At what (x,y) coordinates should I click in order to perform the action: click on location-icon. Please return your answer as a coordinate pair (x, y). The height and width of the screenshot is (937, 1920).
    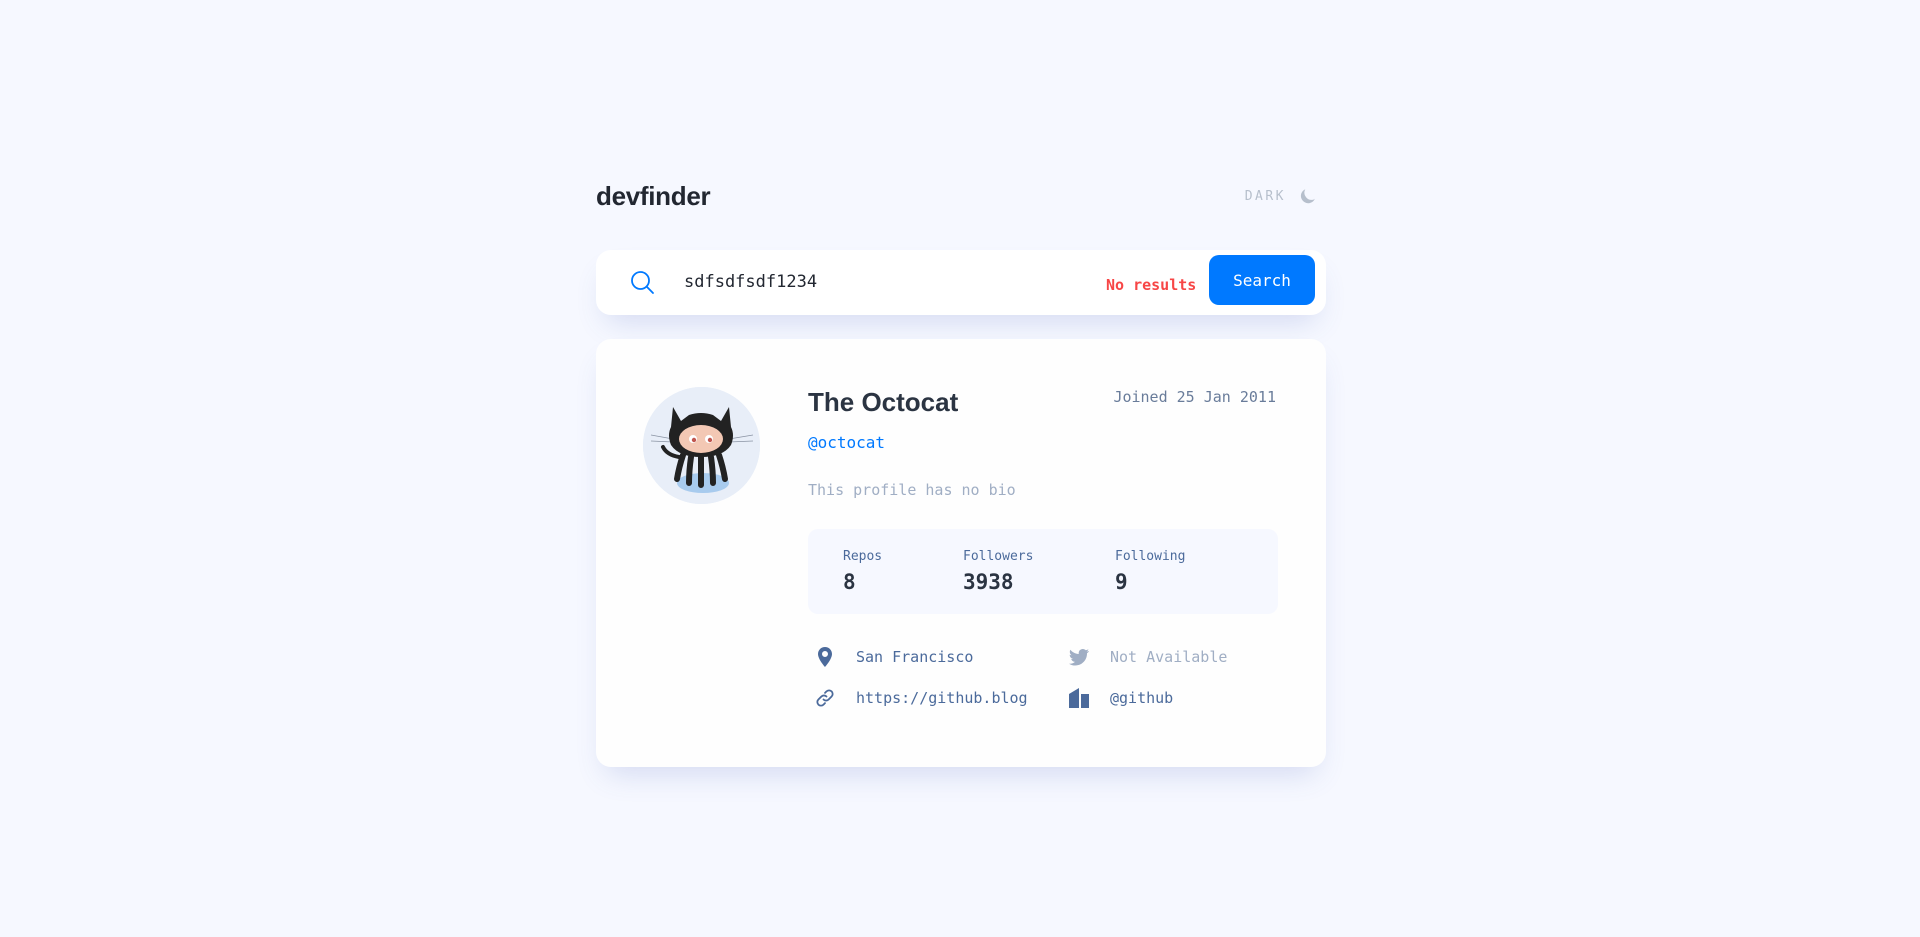
    Looking at the image, I should click on (825, 657).